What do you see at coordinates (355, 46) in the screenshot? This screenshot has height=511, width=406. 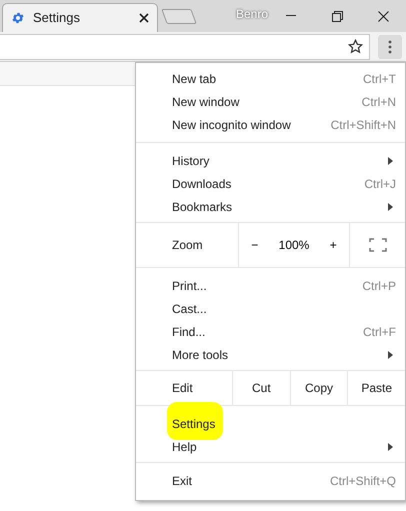 I see `star-icon` at bounding box center [355, 46].